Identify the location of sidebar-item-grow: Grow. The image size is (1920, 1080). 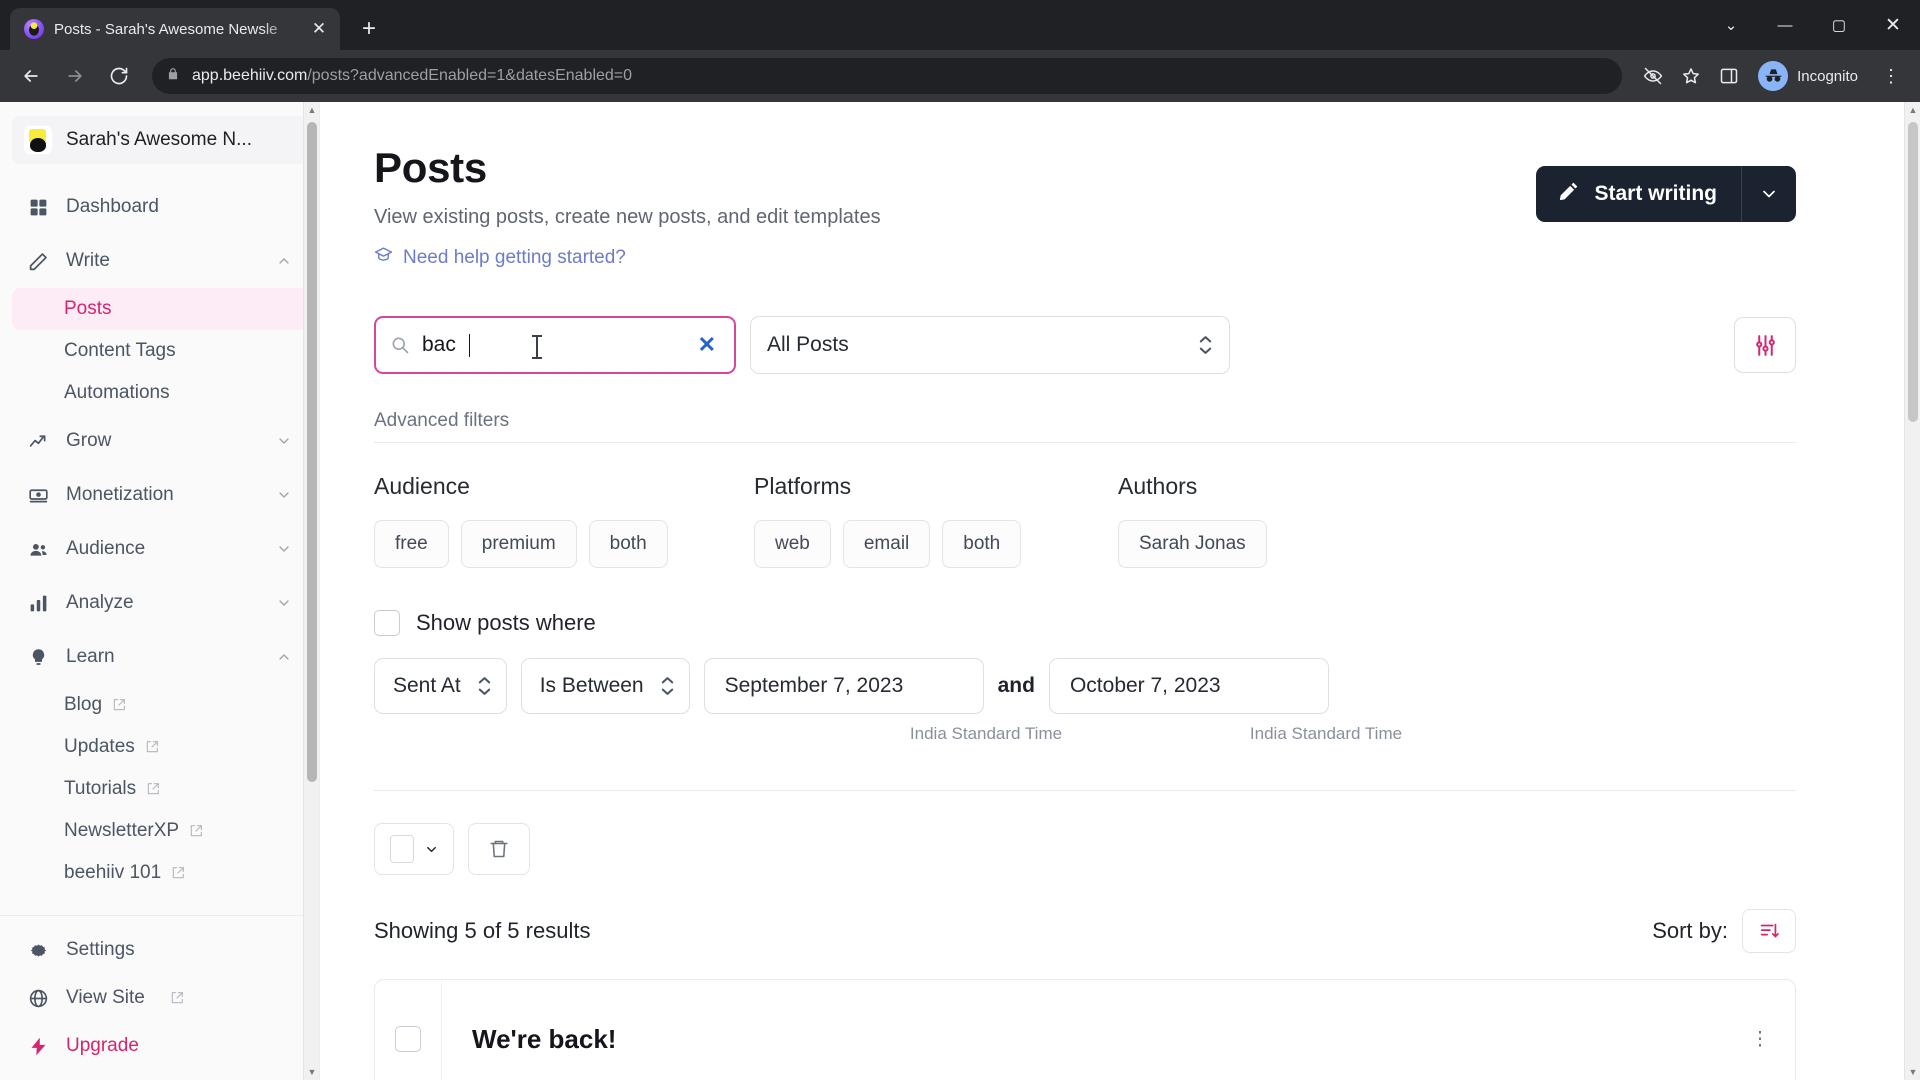
(159, 441).